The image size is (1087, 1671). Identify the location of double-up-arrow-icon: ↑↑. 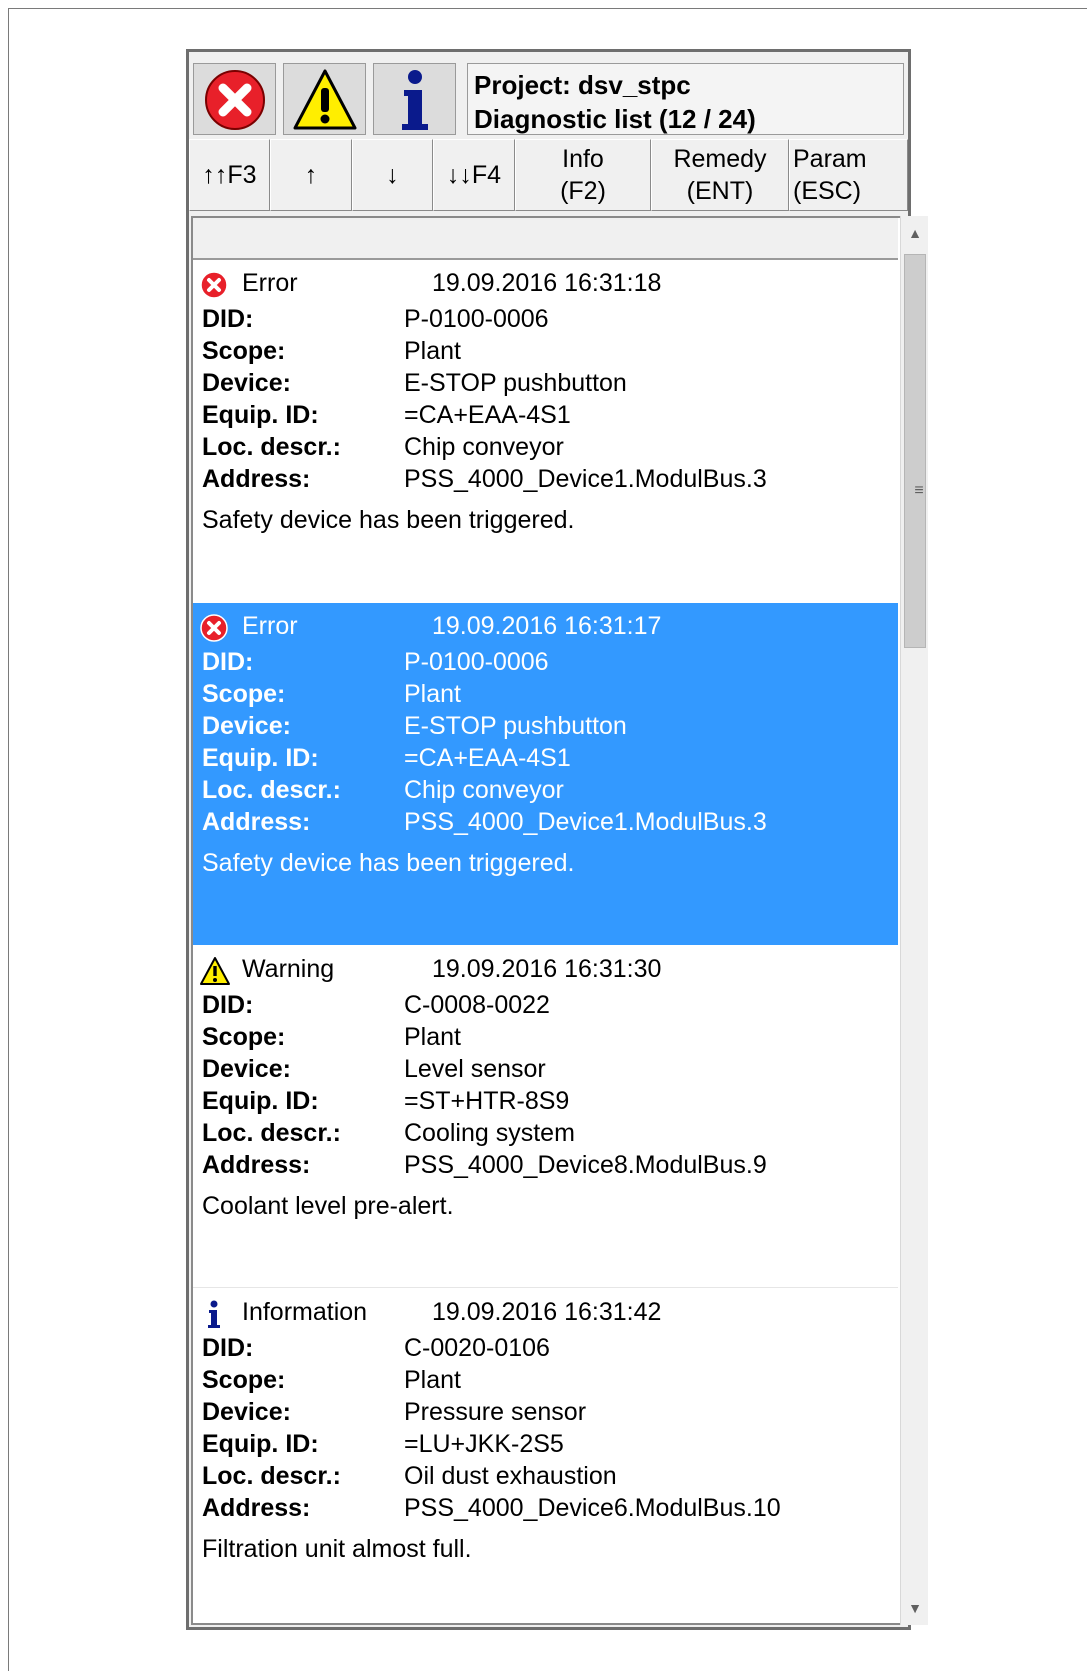
(215, 175).